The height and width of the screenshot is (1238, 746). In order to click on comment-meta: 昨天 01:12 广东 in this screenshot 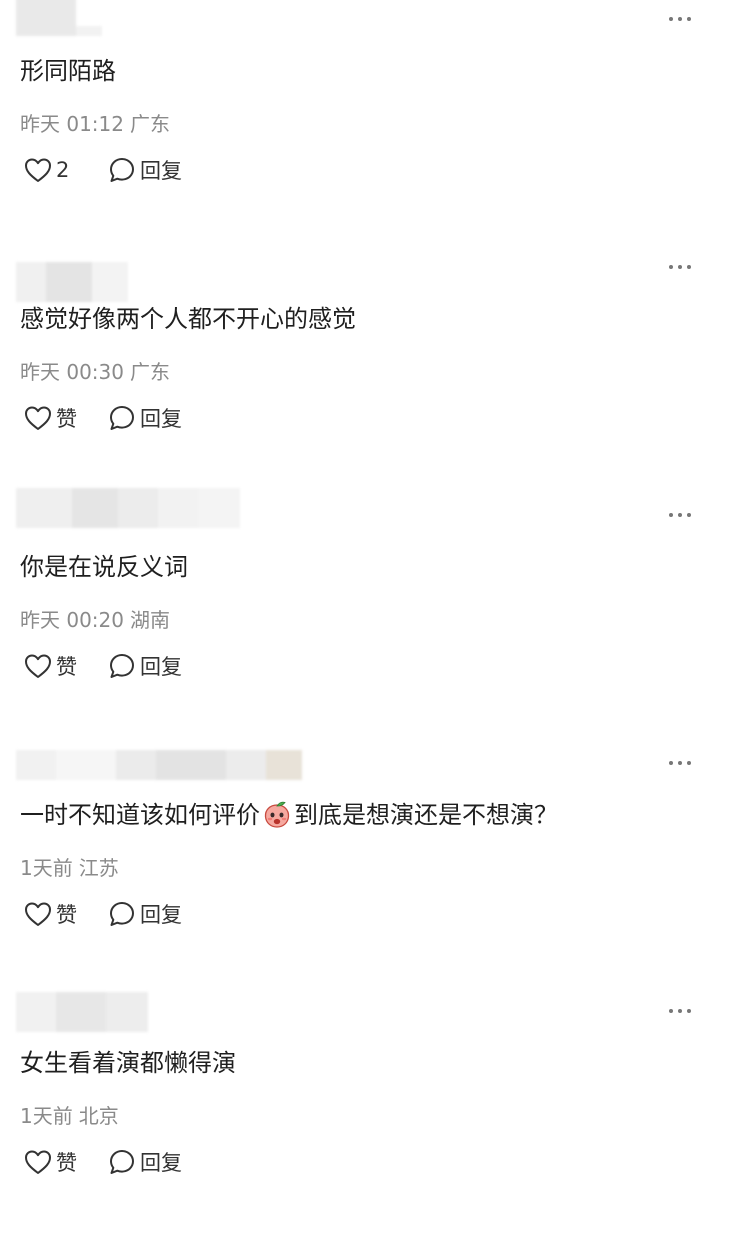, I will do `click(95, 122)`.